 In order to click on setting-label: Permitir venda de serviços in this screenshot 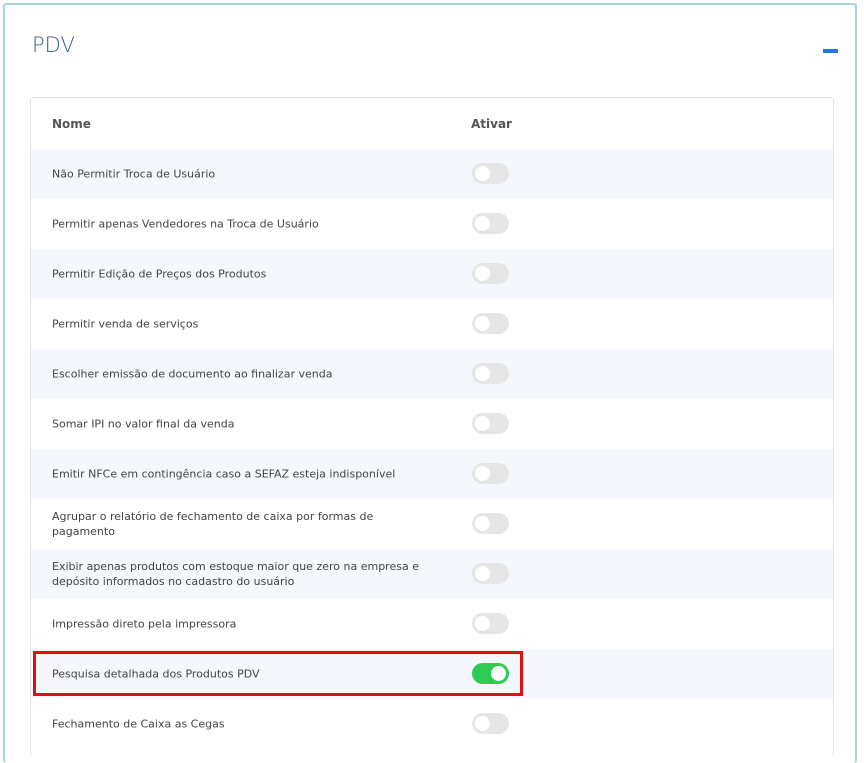, I will do `click(125, 324)`.